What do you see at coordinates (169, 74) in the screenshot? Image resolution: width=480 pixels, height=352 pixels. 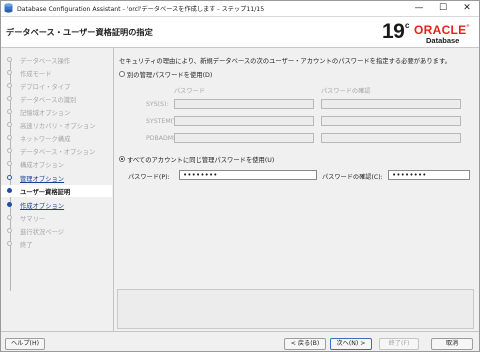 I see `separate-password-label: 別の管理パスワードを使用(D)` at bounding box center [169, 74].